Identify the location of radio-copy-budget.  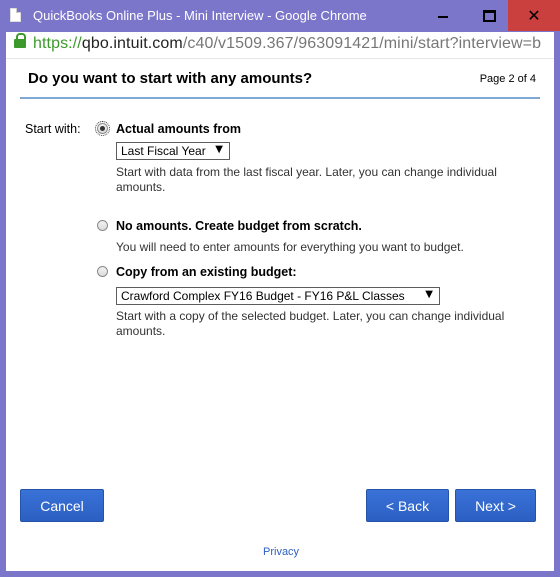
(102, 271).